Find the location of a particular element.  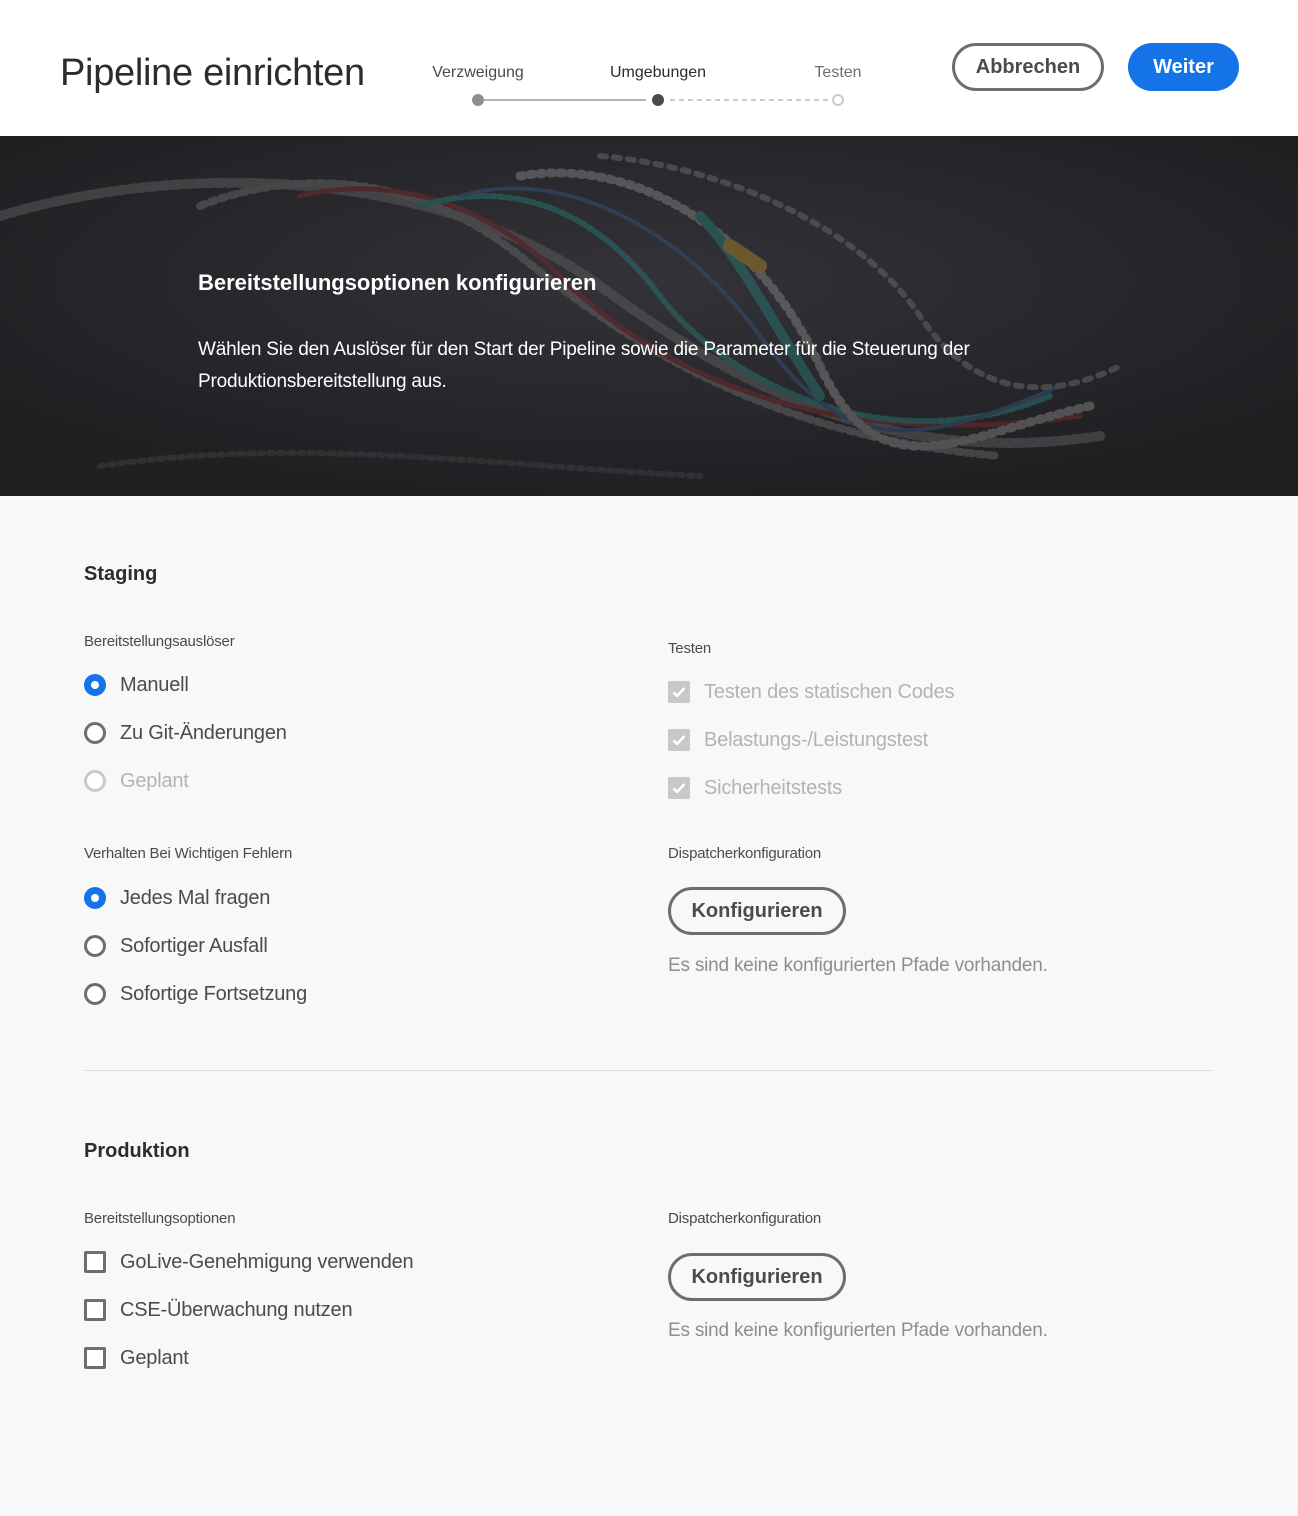

radio-label: Geplant is located at coordinates (154, 780).